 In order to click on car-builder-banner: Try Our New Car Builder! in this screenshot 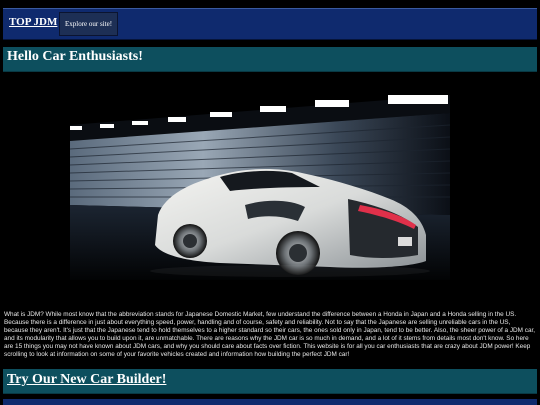, I will do `click(270, 381)`.